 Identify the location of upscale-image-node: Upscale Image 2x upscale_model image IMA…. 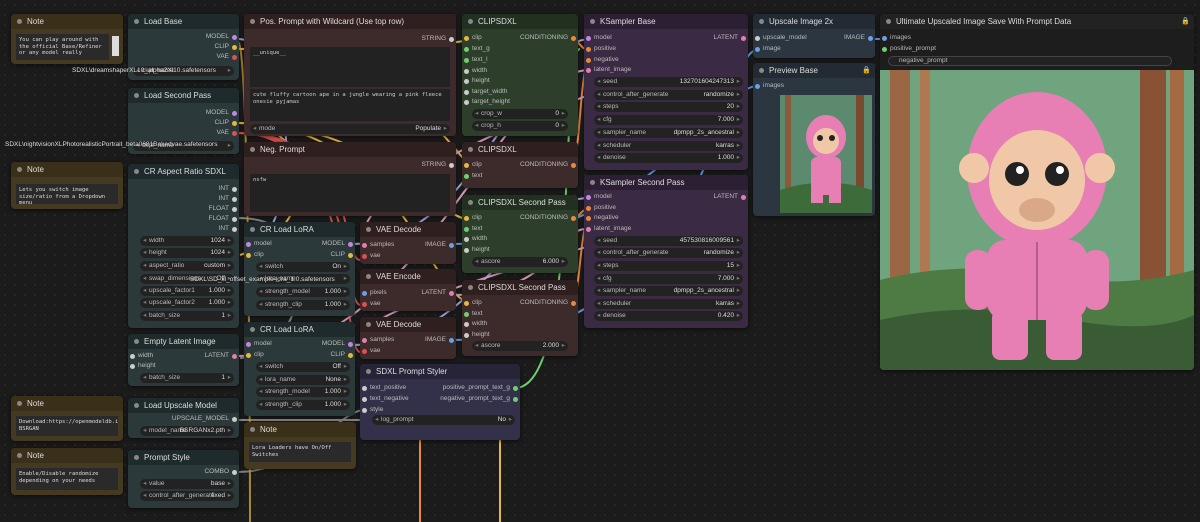
(814, 36).